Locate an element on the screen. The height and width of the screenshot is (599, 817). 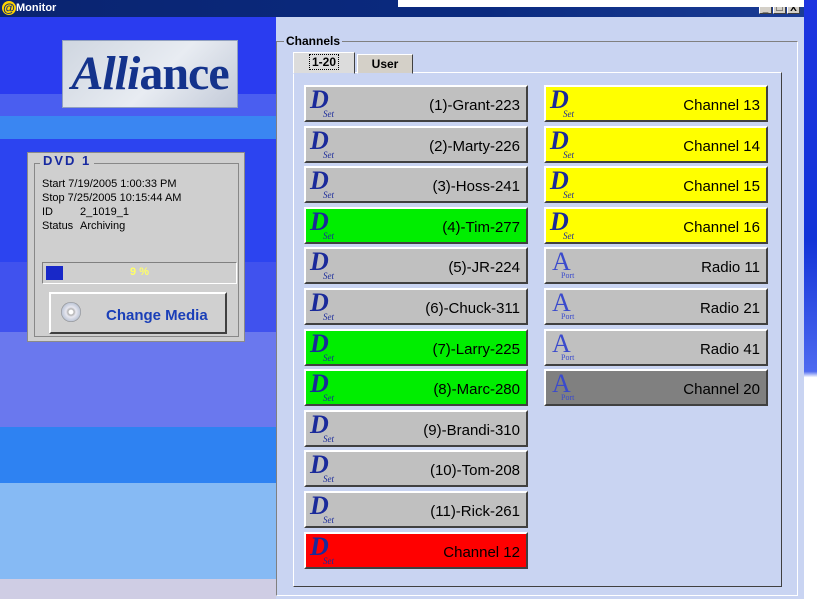
channel-button: A Port Radio 41 is located at coordinates (656, 347).